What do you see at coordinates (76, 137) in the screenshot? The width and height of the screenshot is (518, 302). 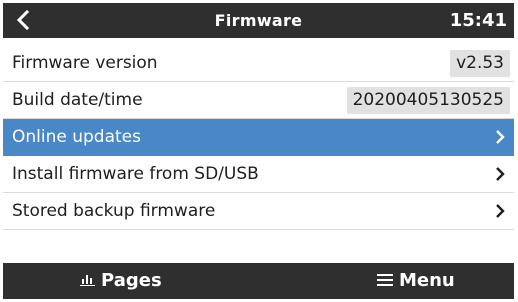 I see `online-updates-label: Online updates` at bounding box center [76, 137].